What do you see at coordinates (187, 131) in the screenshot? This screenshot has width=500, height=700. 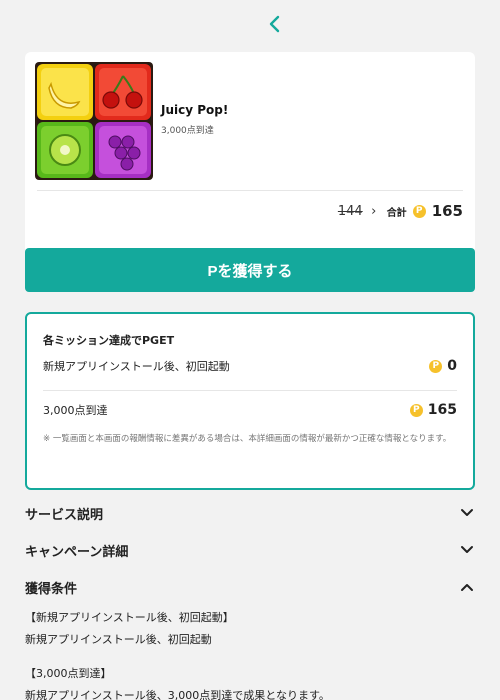 I see `app-subtitle: 3,000点到達` at bounding box center [187, 131].